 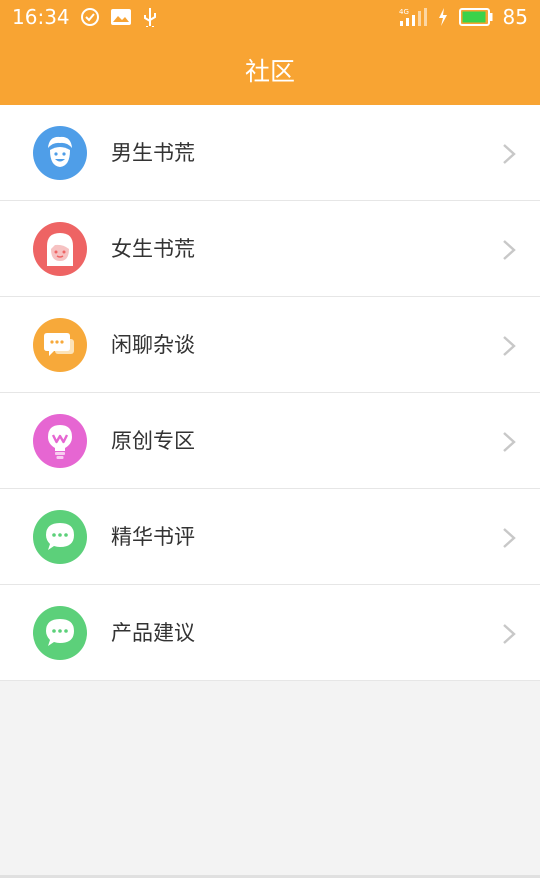 I want to click on battery-icon, so click(x=475, y=17).